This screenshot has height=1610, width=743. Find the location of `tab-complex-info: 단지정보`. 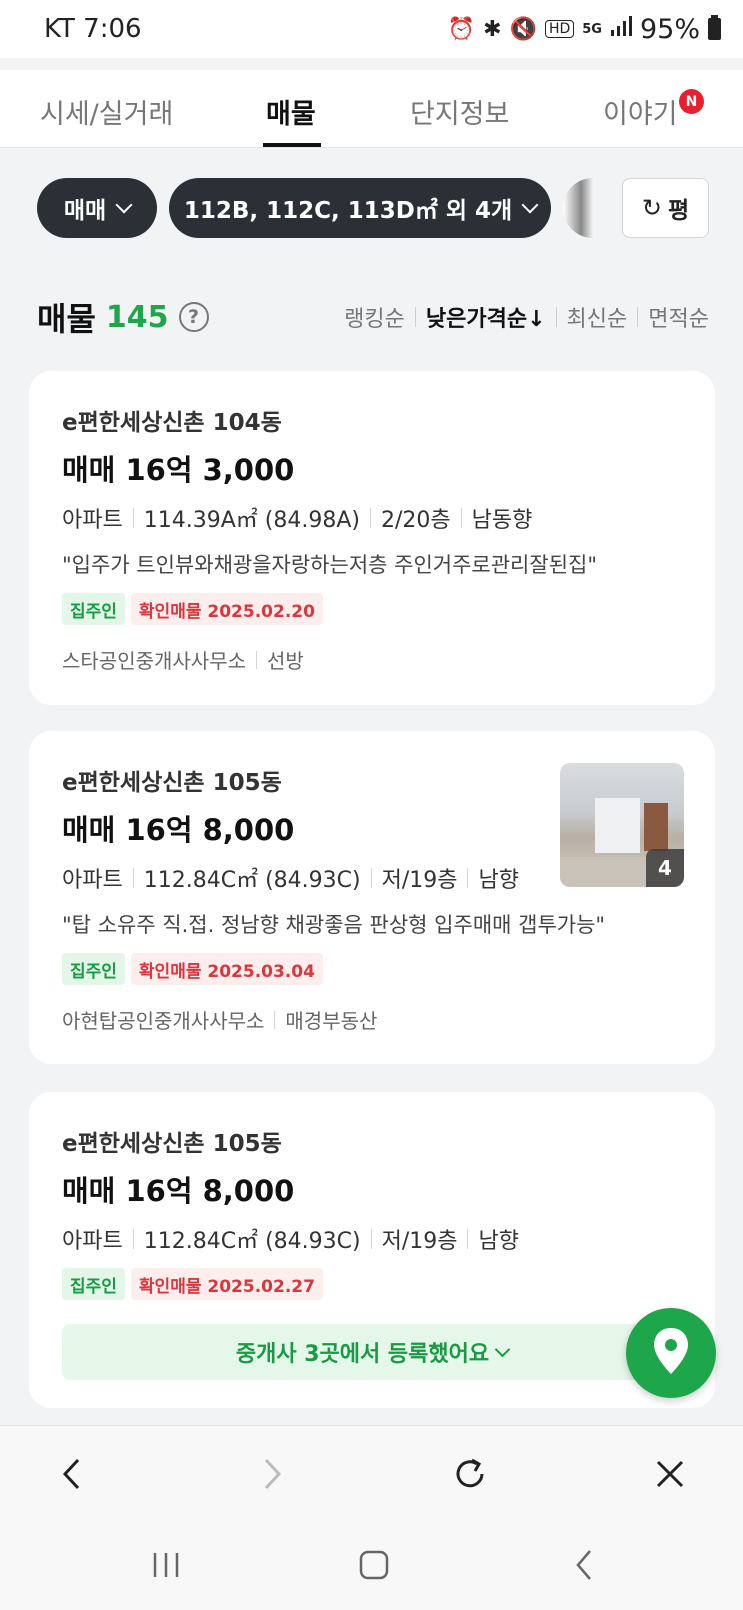

tab-complex-info: 단지정보 is located at coordinates (459, 111).